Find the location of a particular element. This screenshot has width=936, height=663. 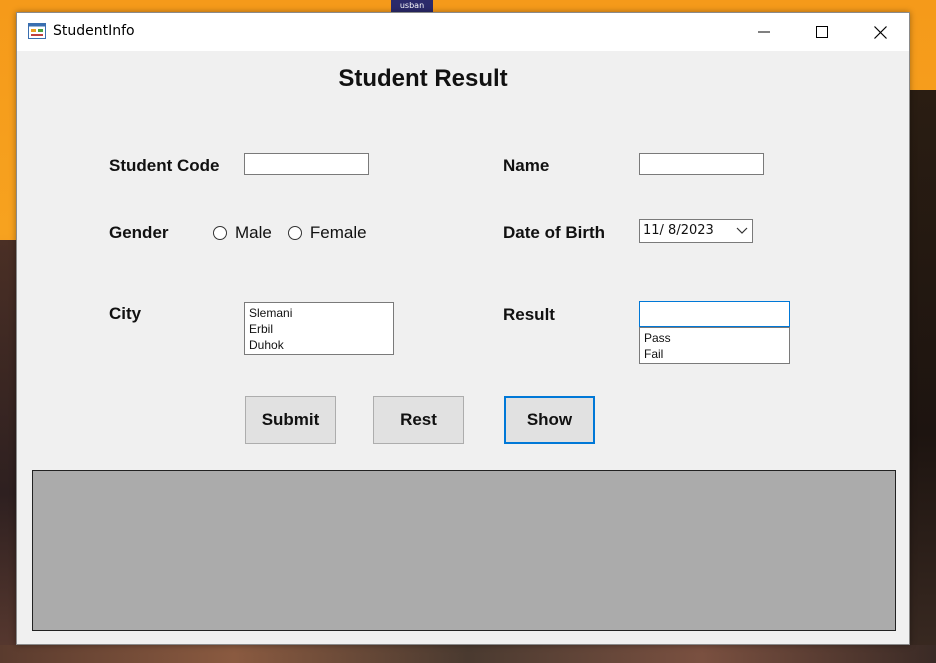

date-of-birth-picker: 11/ 8/2023 is located at coordinates (696, 231).